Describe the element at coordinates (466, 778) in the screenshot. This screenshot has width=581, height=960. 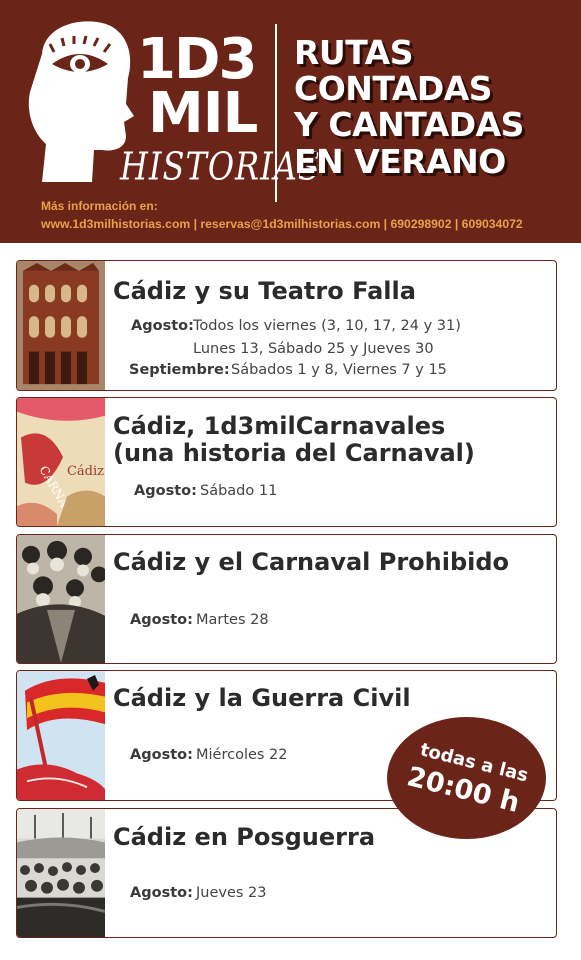
I see `time-badge: todas a las 20:00 h` at that location.